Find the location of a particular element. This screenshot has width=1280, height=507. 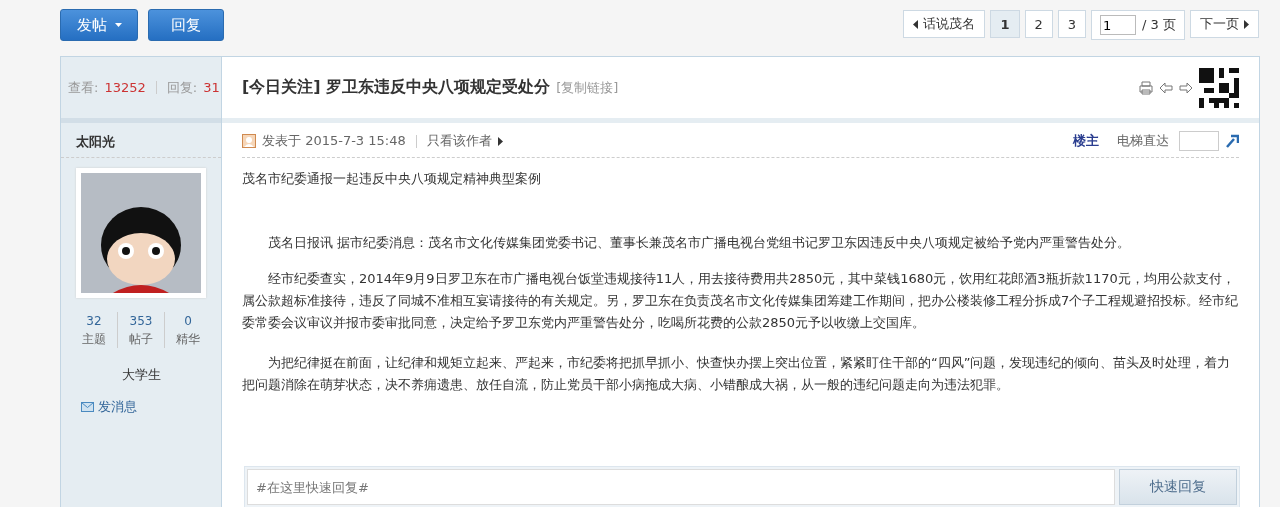

post-button: 发帖 is located at coordinates (99, 25).